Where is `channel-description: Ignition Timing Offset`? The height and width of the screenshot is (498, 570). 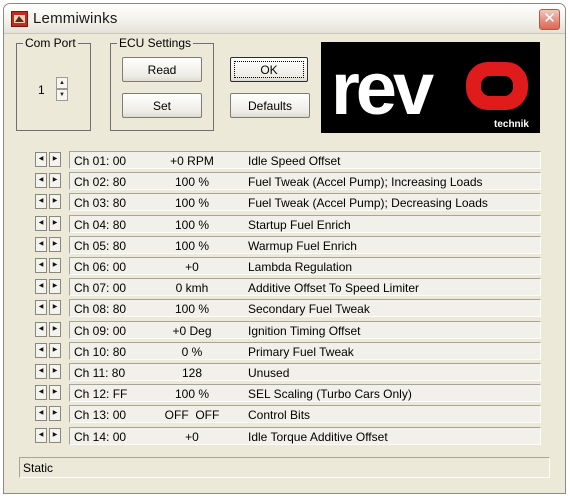 channel-description: Ignition Timing Offset is located at coordinates (304, 330).